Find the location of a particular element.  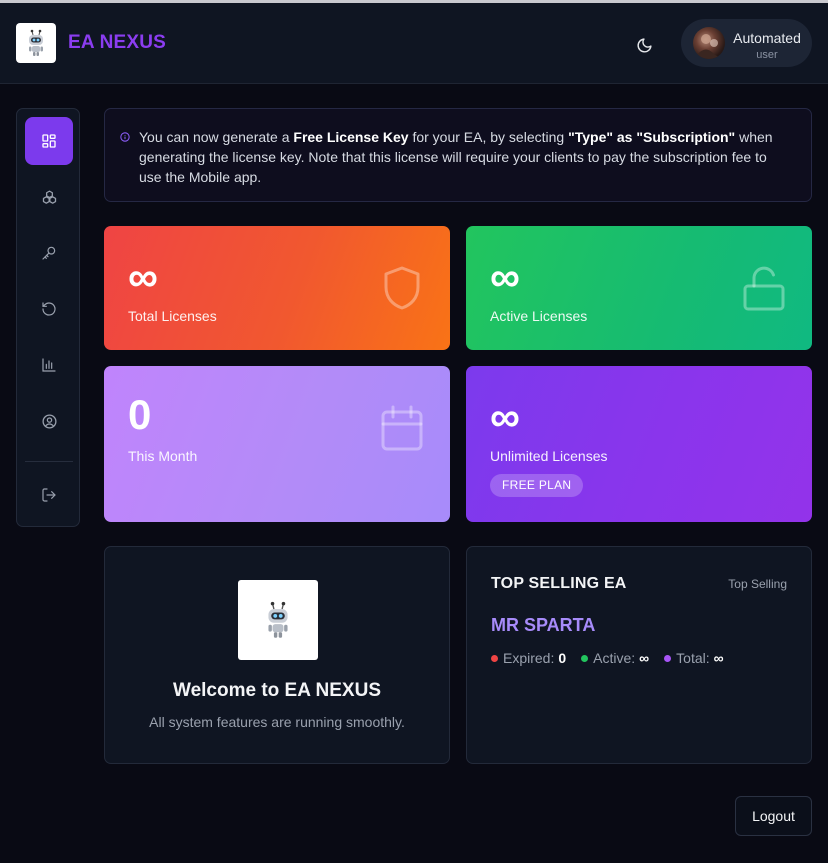

info-icon is located at coordinates (125, 137).